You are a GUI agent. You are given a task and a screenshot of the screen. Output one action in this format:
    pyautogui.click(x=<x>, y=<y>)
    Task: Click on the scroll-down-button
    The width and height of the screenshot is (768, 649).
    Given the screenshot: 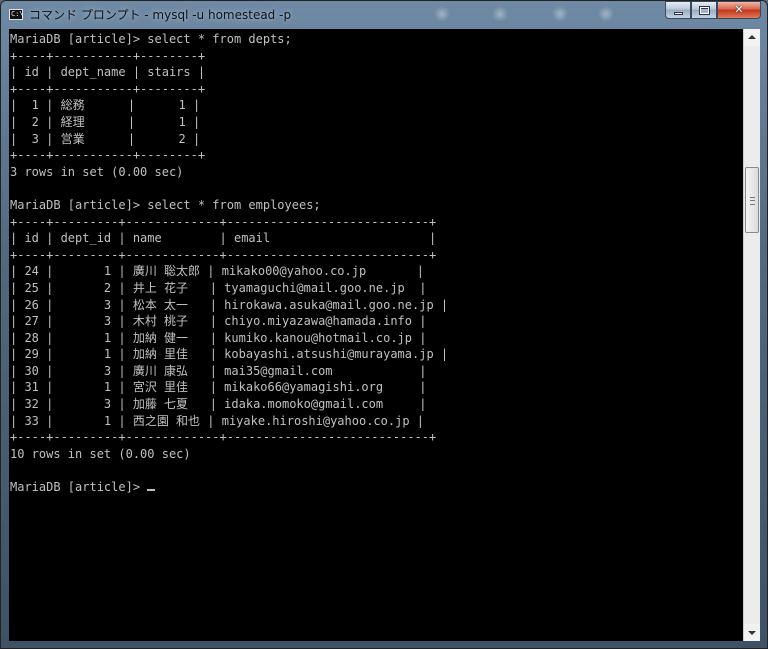 What is the action you would take?
    pyautogui.click(x=752, y=632)
    